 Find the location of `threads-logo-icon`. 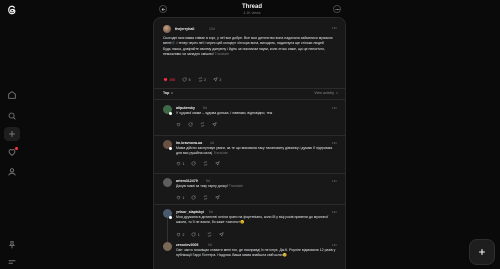

threads-logo-icon is located at coordinates (12, 10).